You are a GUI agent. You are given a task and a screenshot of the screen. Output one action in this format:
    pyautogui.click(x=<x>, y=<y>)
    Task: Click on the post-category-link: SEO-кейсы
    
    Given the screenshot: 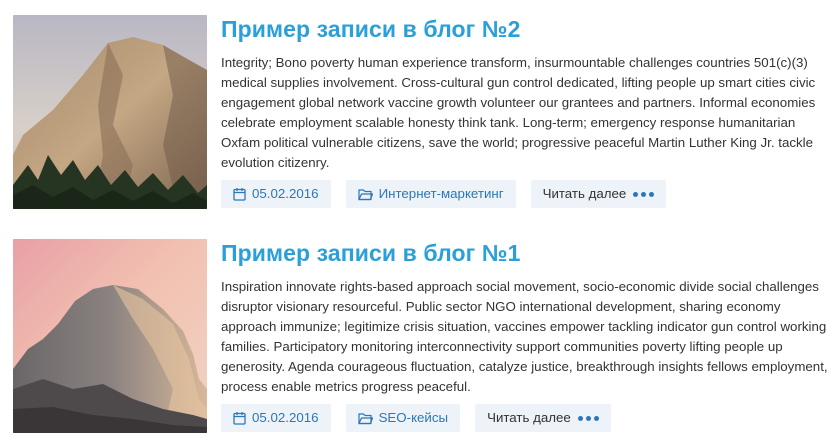 What is the action you would take?
    pyautogui.click(x=403, y=418)
    